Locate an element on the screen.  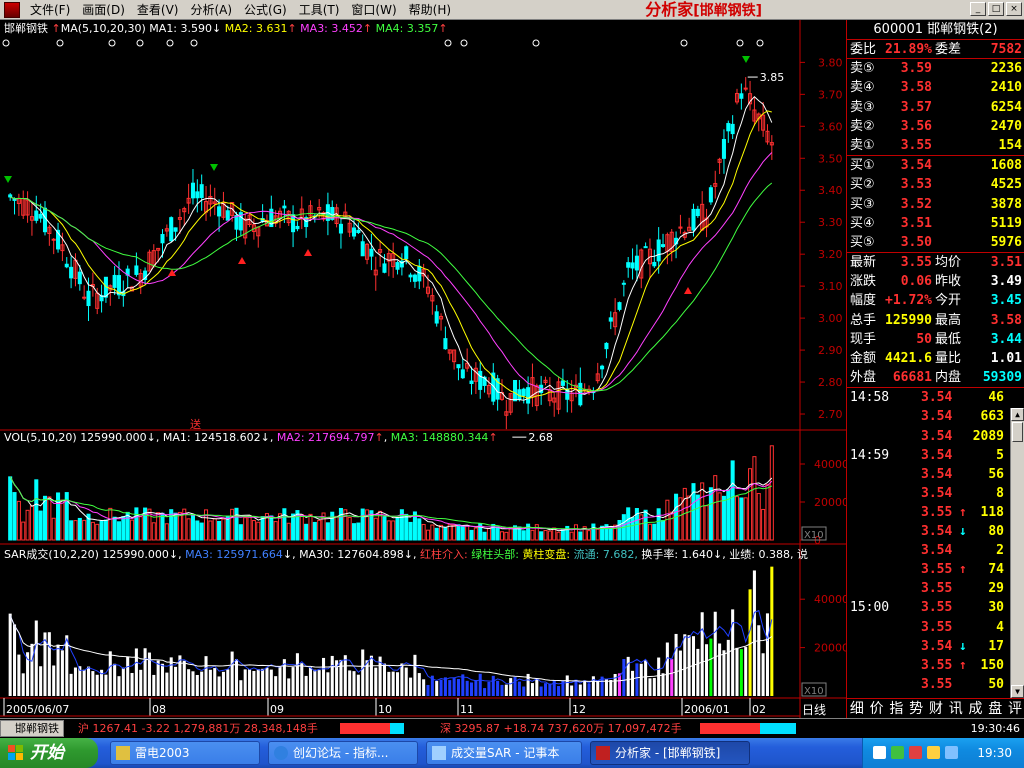
bid-row: 买⑤ 3.50 5976 is located at coordinates (935, 242).